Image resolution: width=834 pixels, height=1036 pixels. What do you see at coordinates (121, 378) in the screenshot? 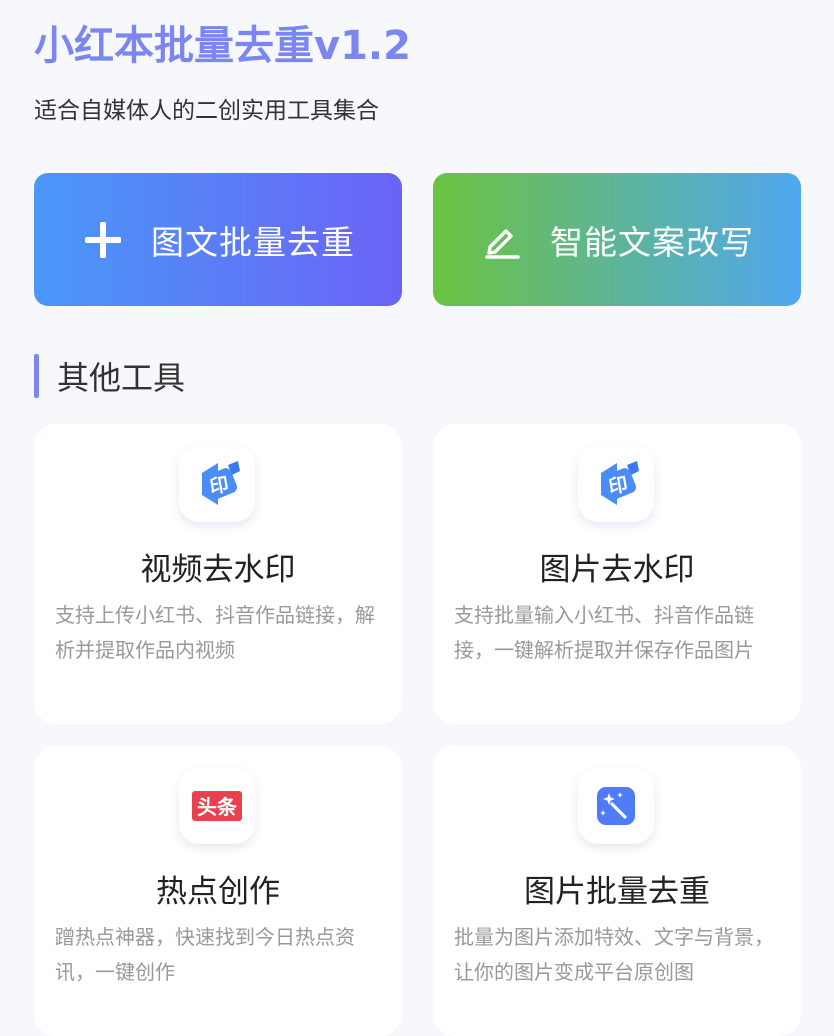
I see `section-title: 其他工具` at bounding box center [121, 378].